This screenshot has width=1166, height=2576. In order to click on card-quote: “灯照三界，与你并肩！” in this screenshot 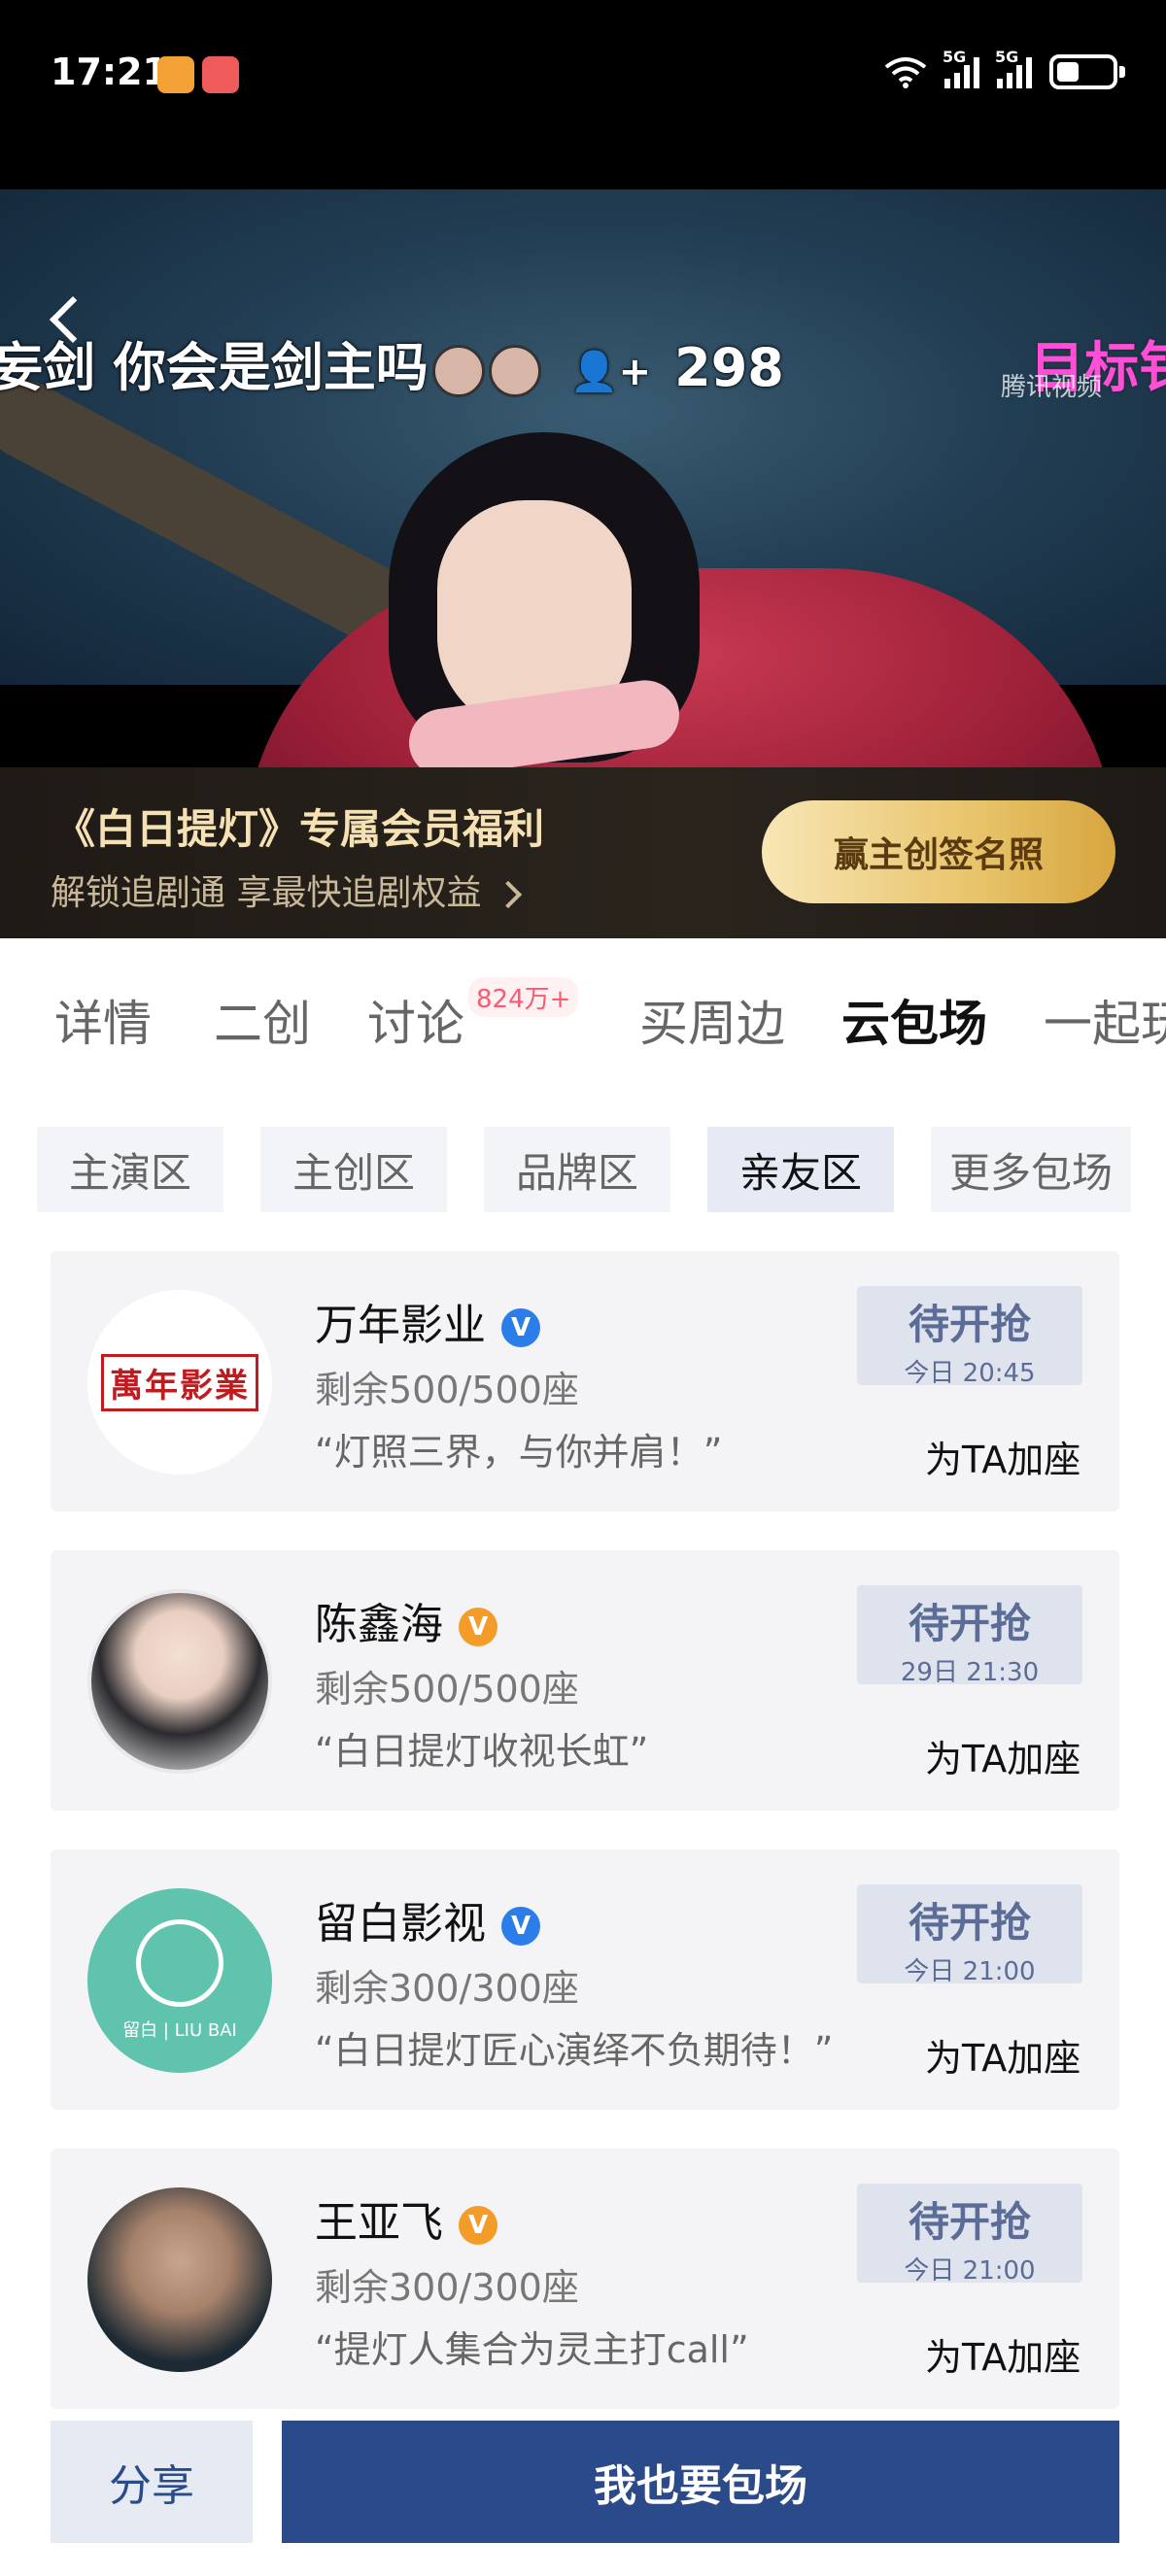, I will do `click(519, 1452)`.